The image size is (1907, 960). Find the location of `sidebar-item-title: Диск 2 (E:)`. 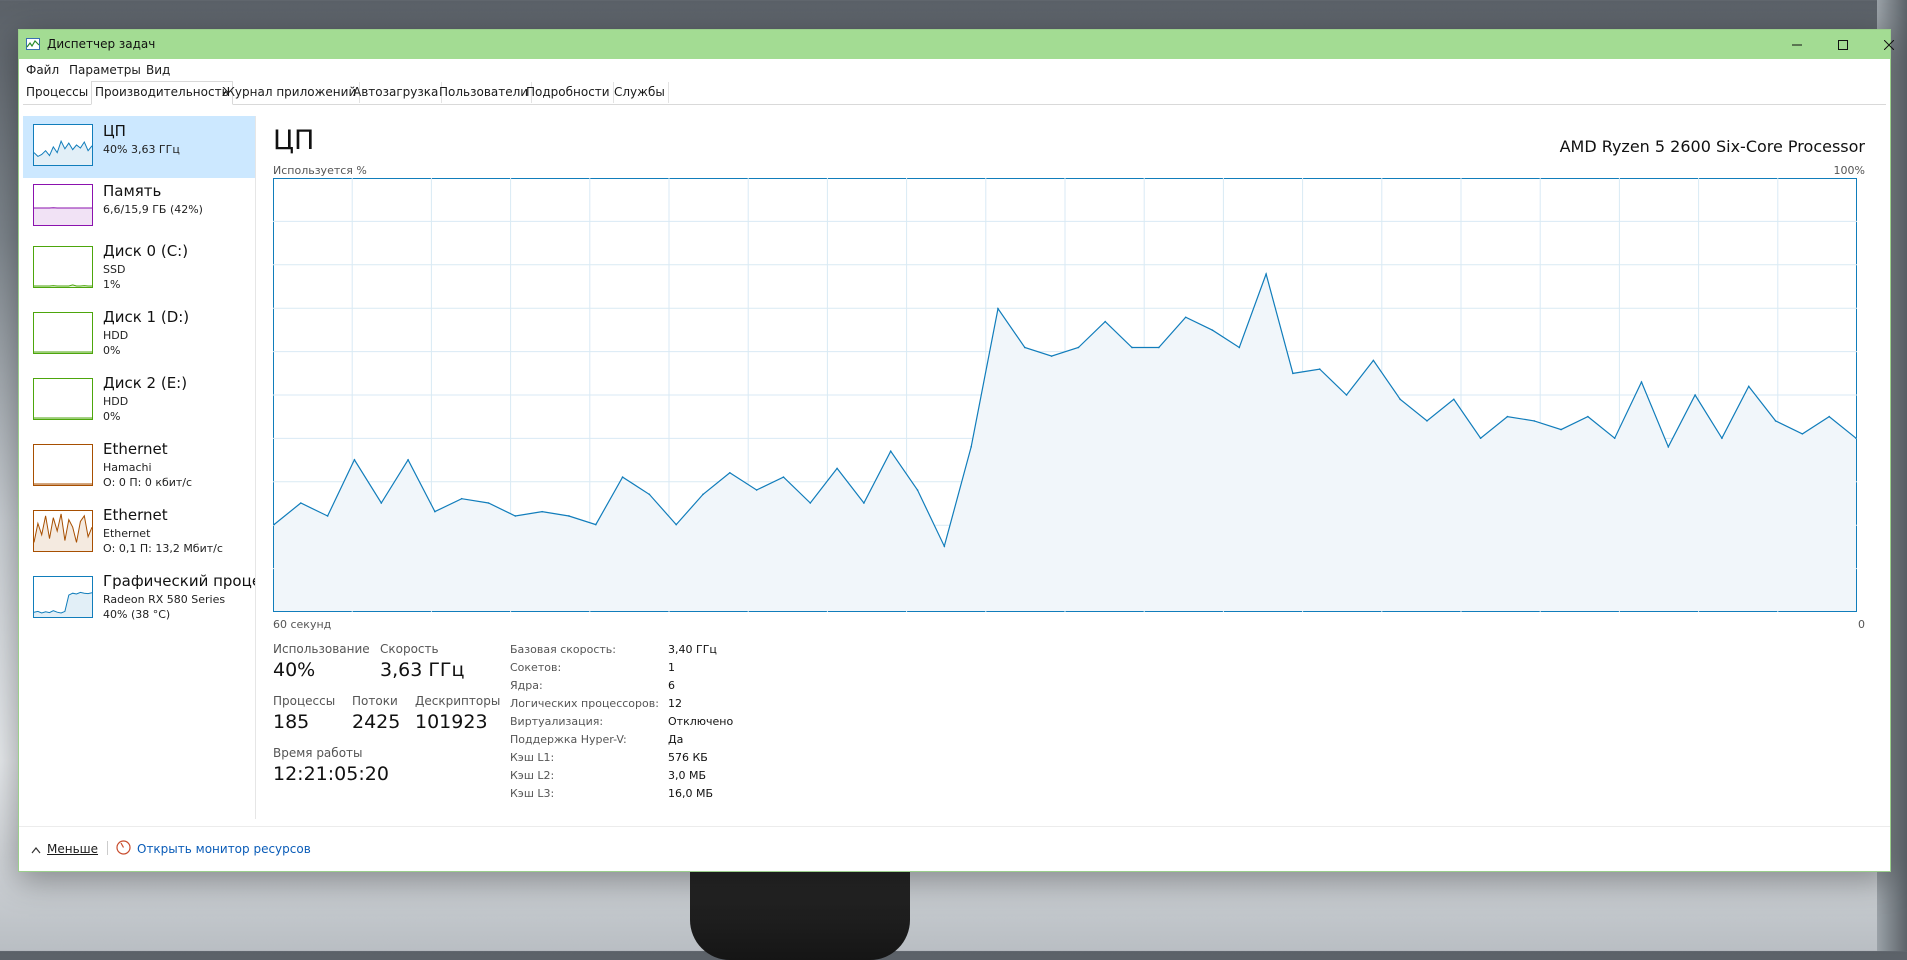

sidebar-item-title: Диск 2 (E:) is located at coordinates (145, 383).